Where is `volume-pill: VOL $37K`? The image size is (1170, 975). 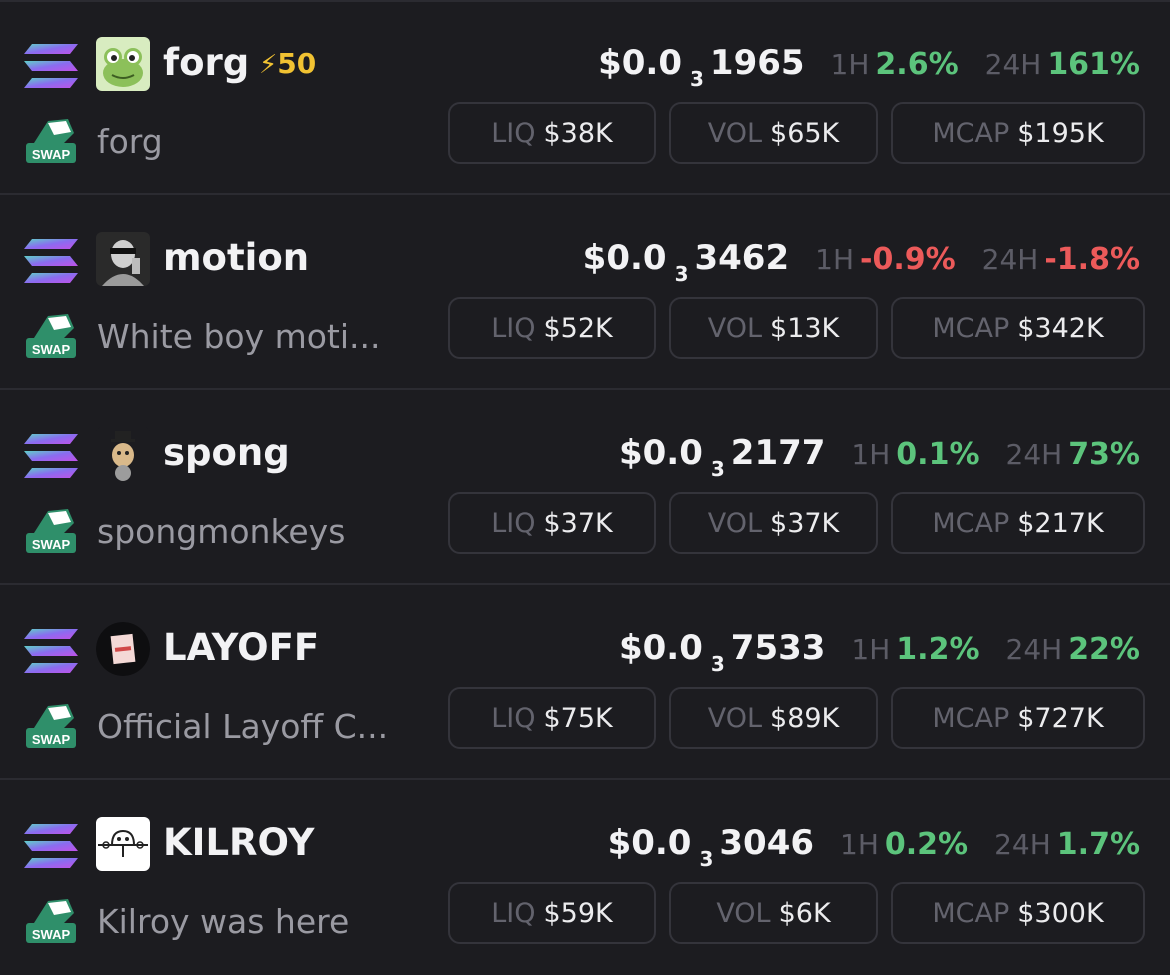
volume-pill: VOL $37K is located at coordinates (773, 523).